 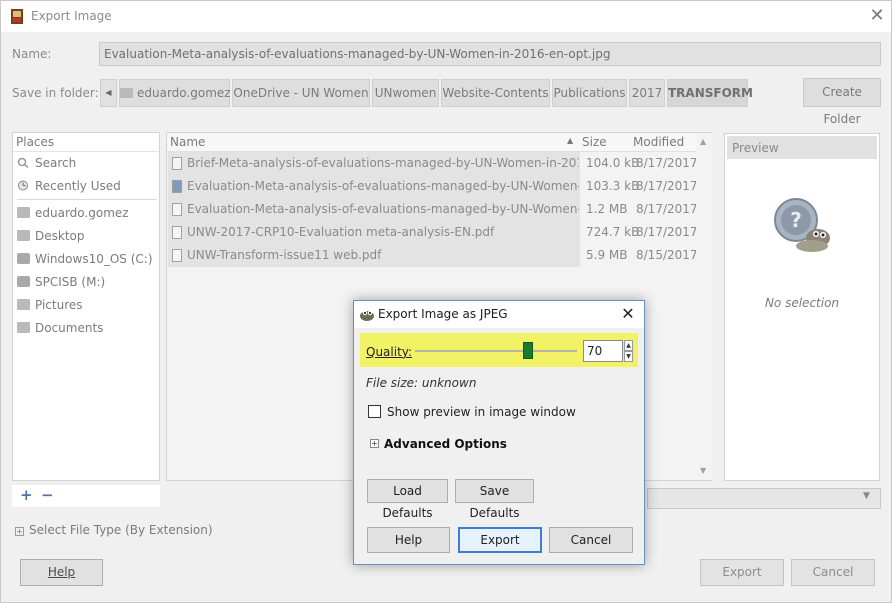 What do you see at coordinates (613, 163) in the screenshot?
I see `file-size: 104.0 kB` at bounding box center [613, 163].